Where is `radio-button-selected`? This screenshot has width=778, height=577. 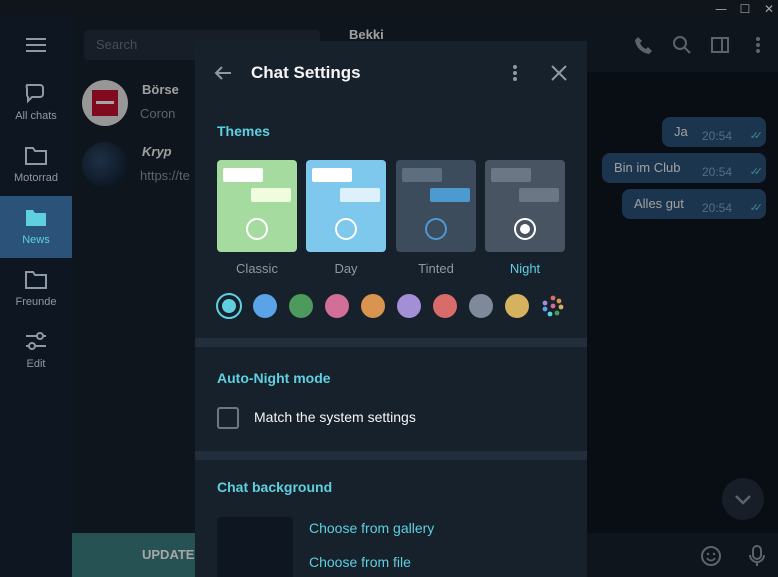
radio-button-selected is located at coordinates (525, 229).